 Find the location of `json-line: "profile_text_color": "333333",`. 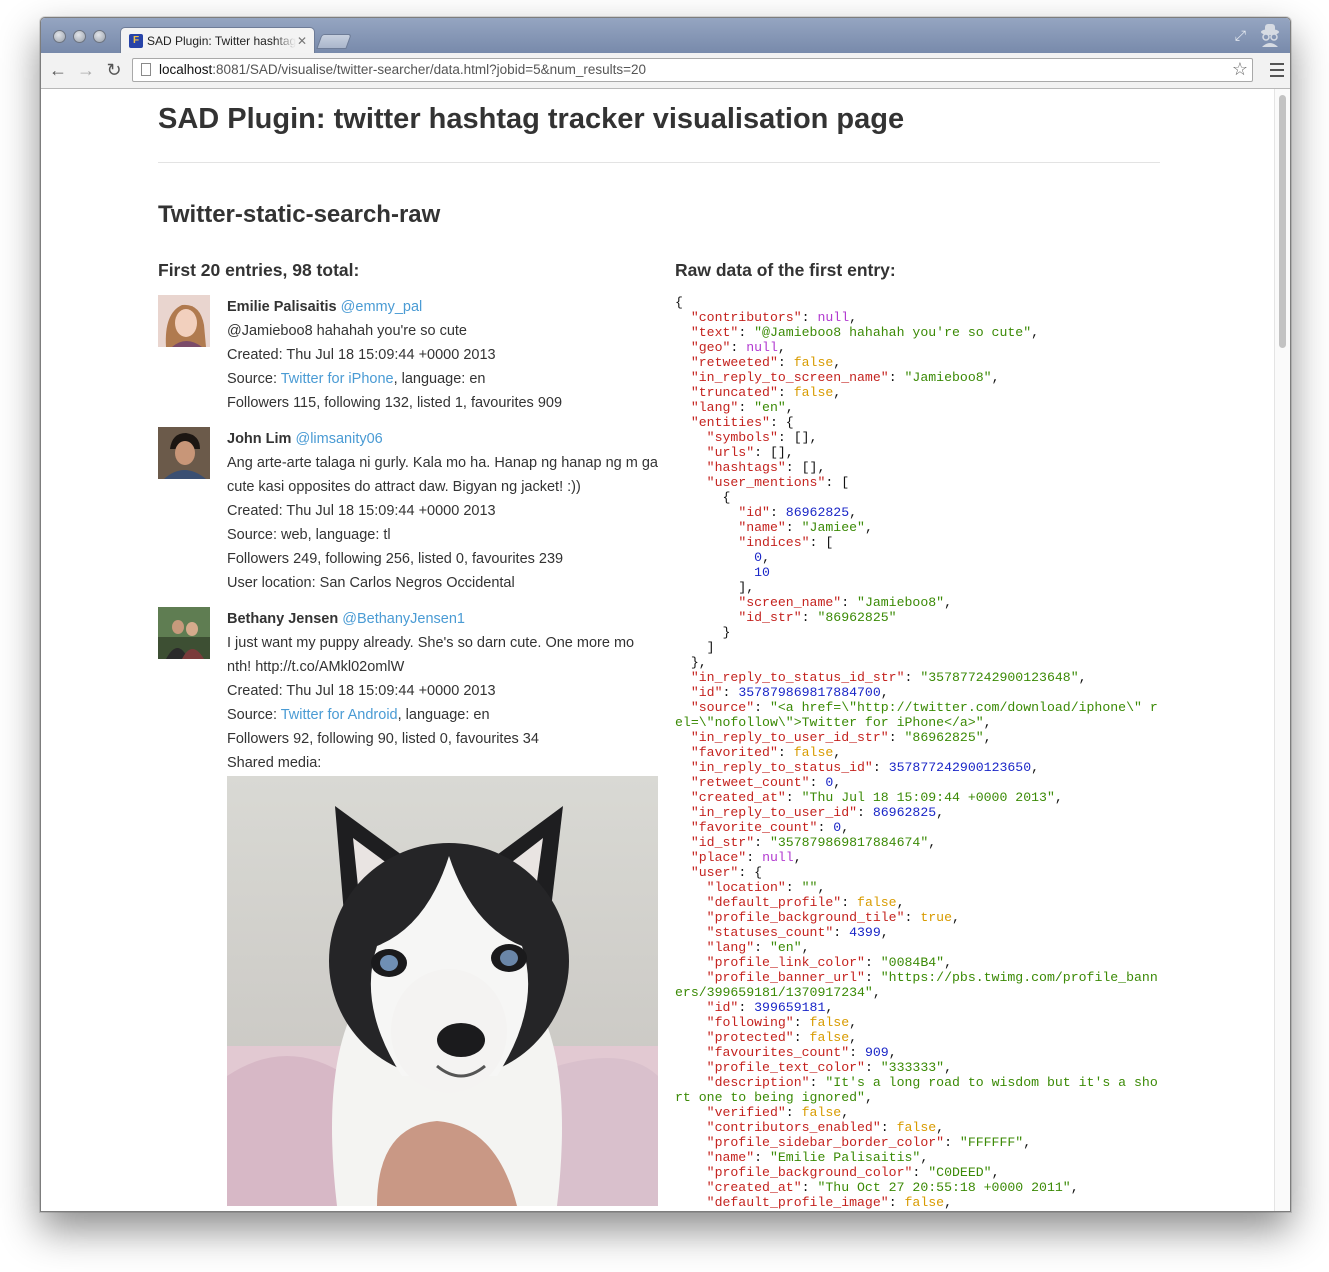

json-line: "profile_text_color": "333333", is located at coordinates (813, 1067).